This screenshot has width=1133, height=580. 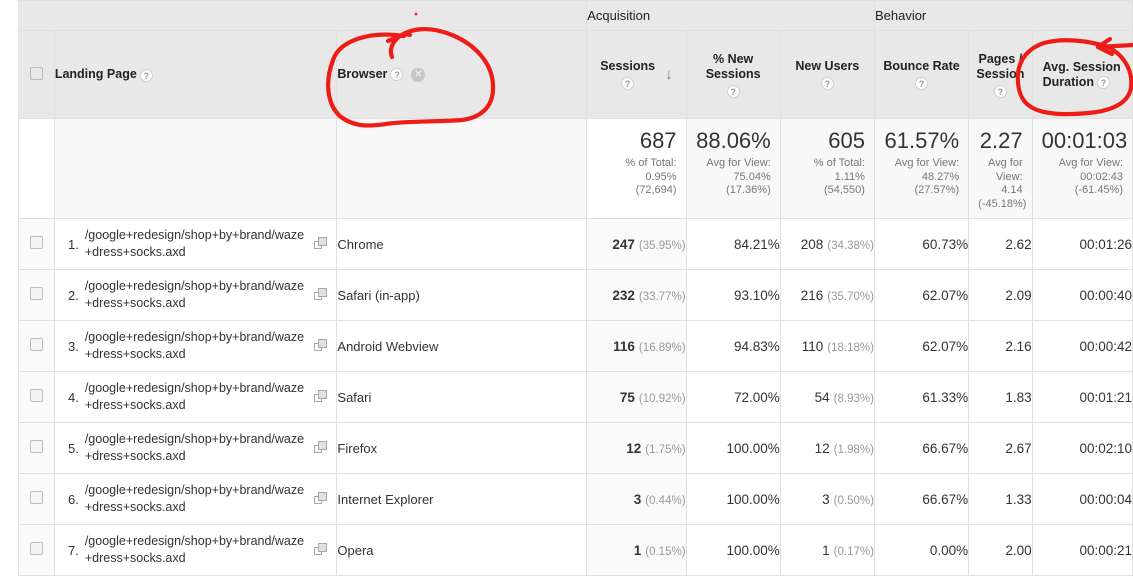 What do you see at coordinates (733, 295) in the screenshot?
I see `percent-new-sessions-cell: 93.10%` at bounding box center [733, 295].